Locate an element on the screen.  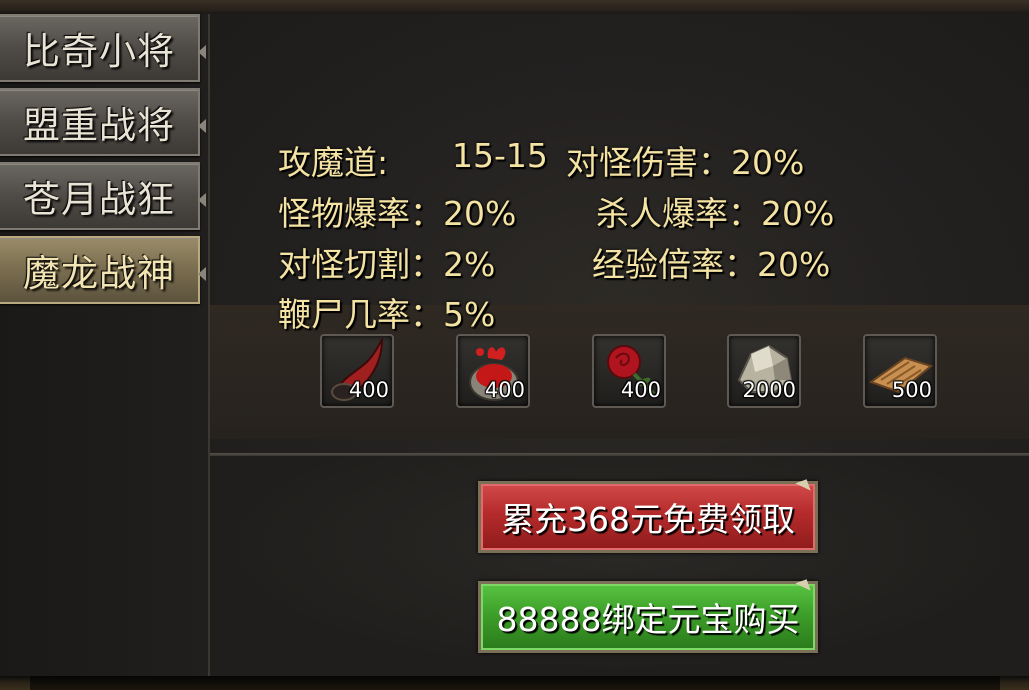
tab-mengzhong-zhanjiang: 盟重战将 is located at coordinates (103, 122).